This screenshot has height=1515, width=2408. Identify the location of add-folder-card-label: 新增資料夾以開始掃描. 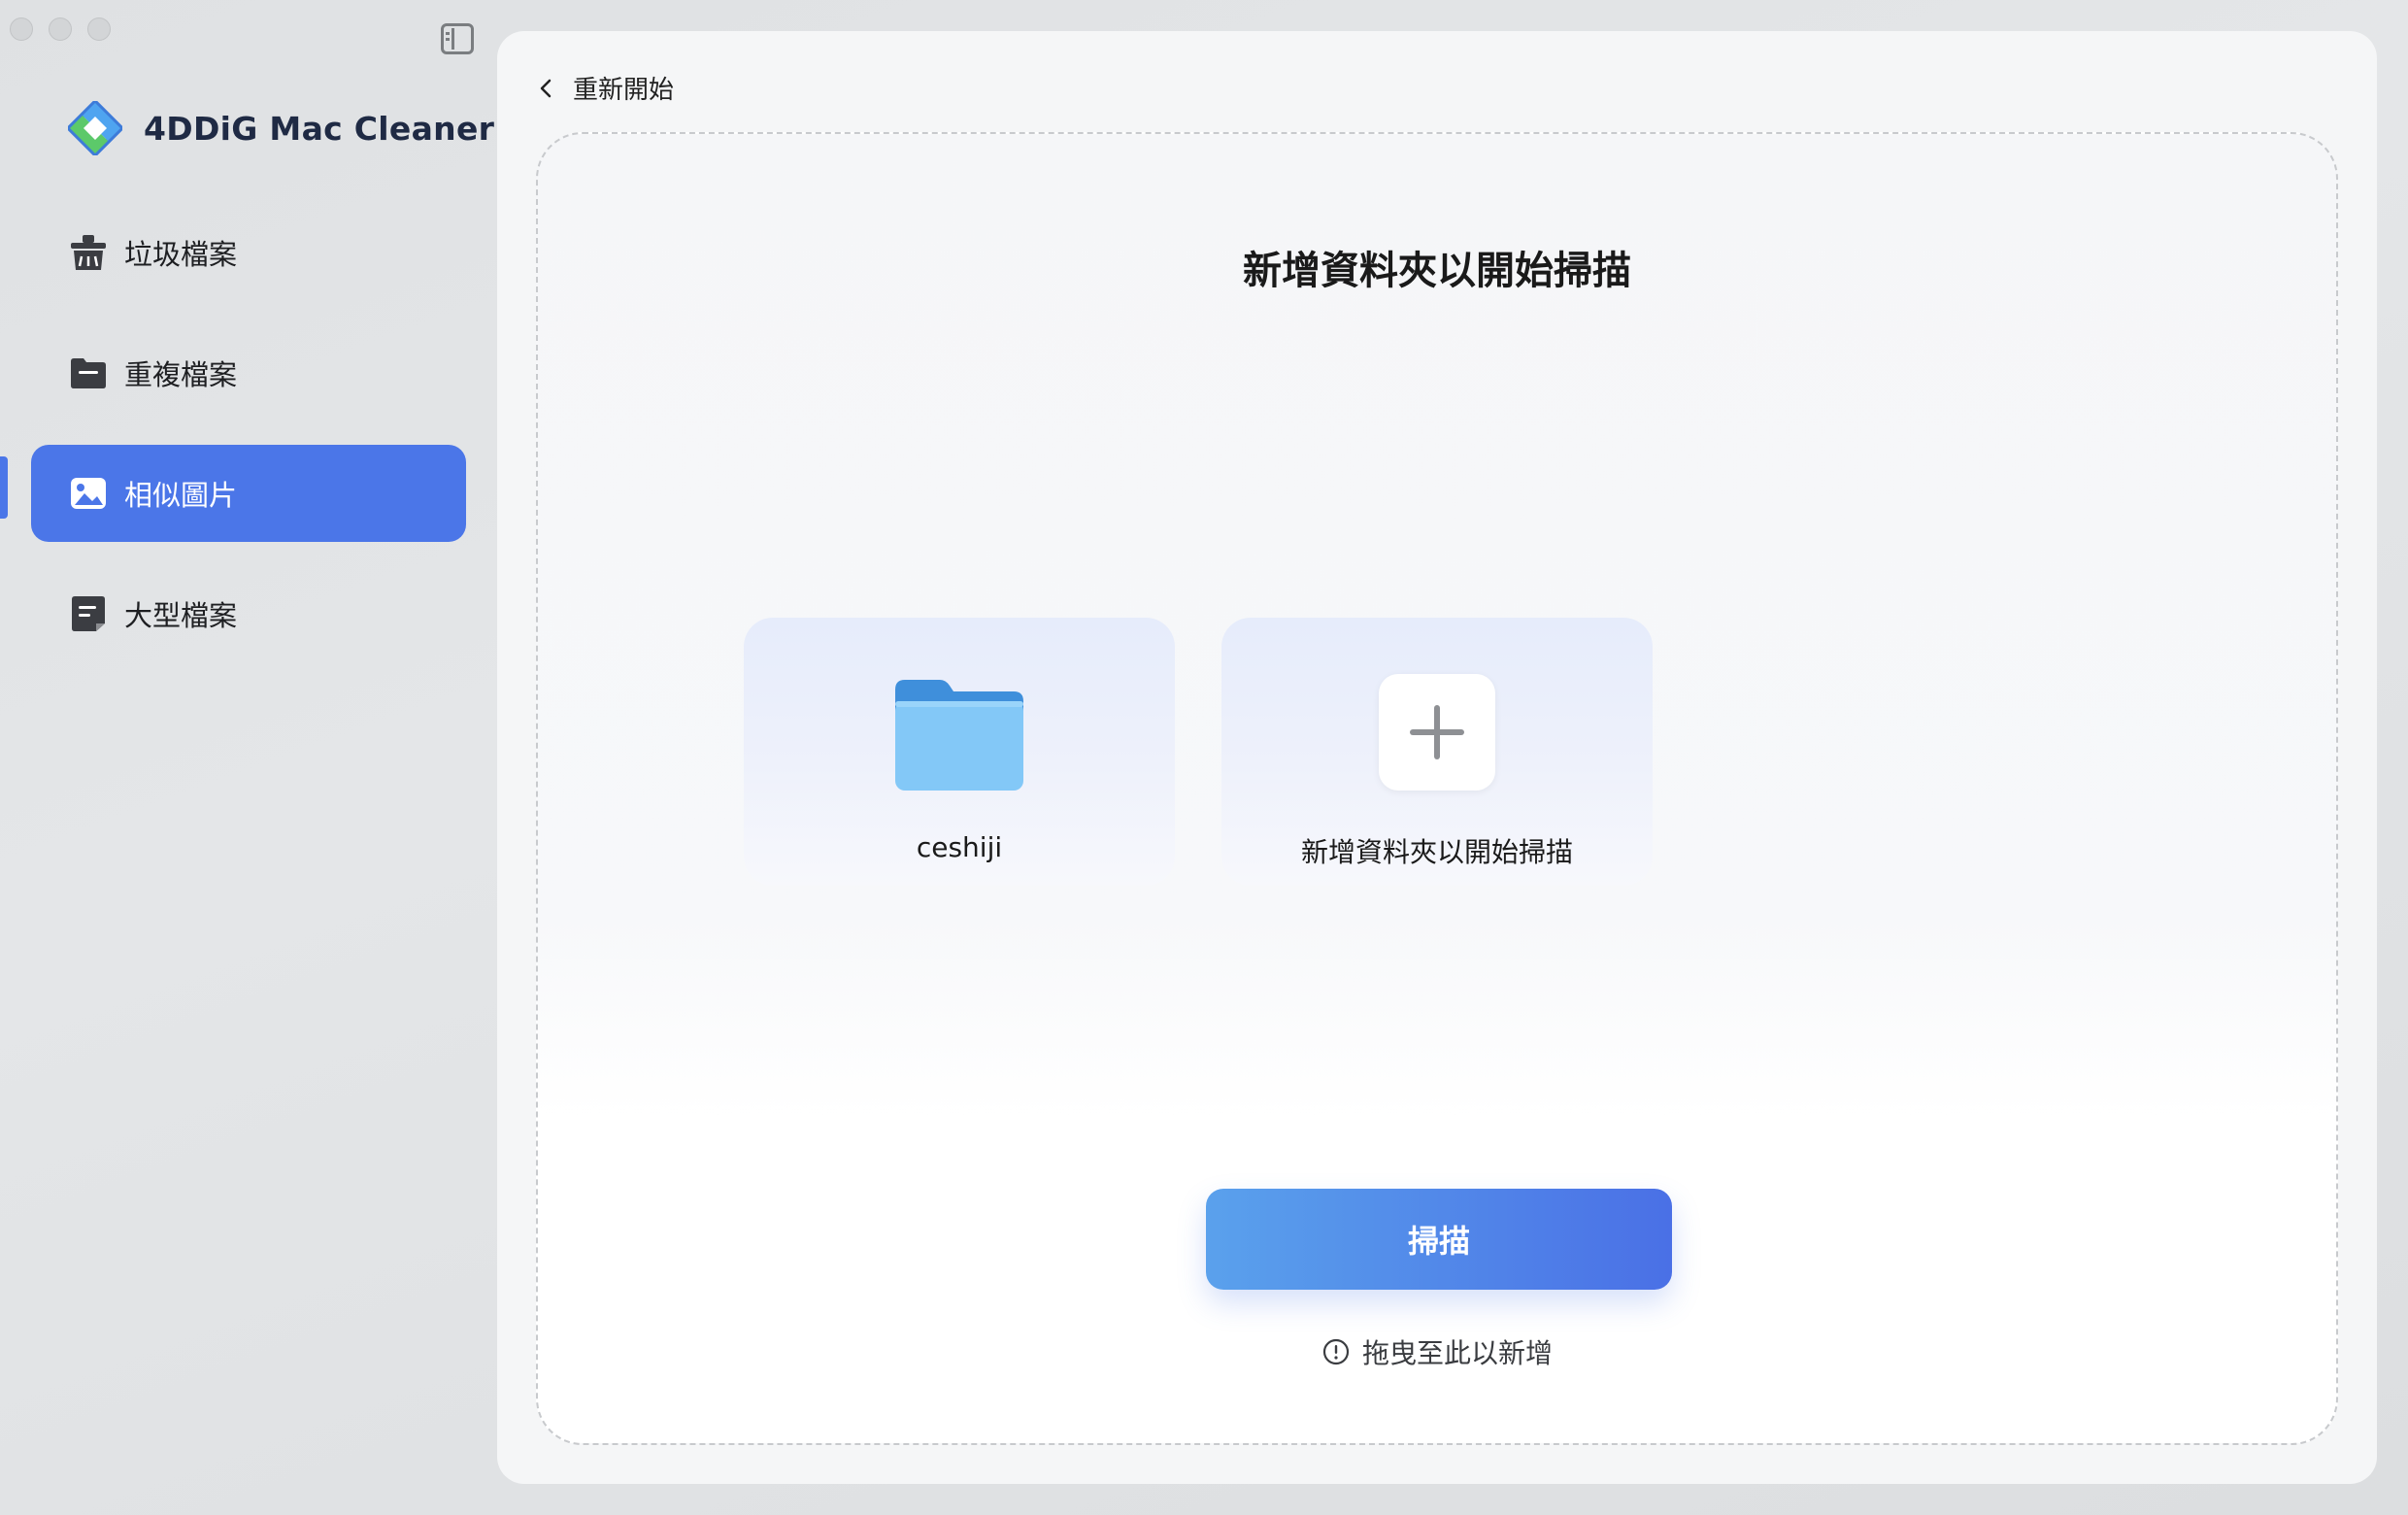
(1436, 852).